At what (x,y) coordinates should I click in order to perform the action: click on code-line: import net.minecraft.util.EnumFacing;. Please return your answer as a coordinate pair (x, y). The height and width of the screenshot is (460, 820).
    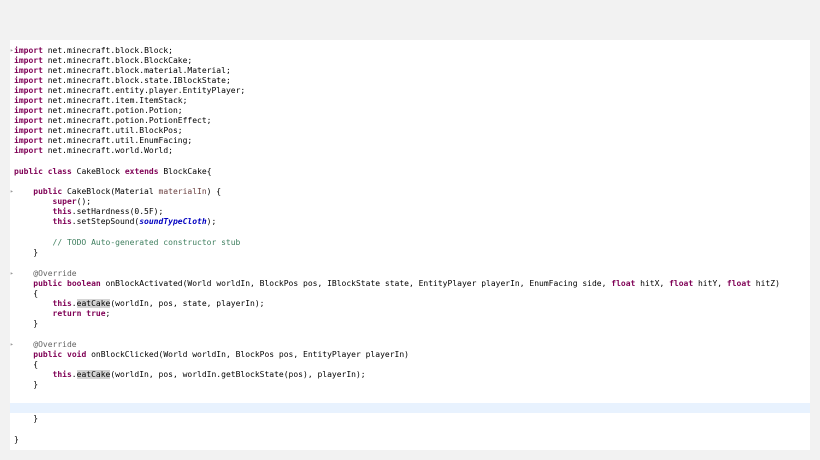
    Looking at the image, I should click on (410, 141).